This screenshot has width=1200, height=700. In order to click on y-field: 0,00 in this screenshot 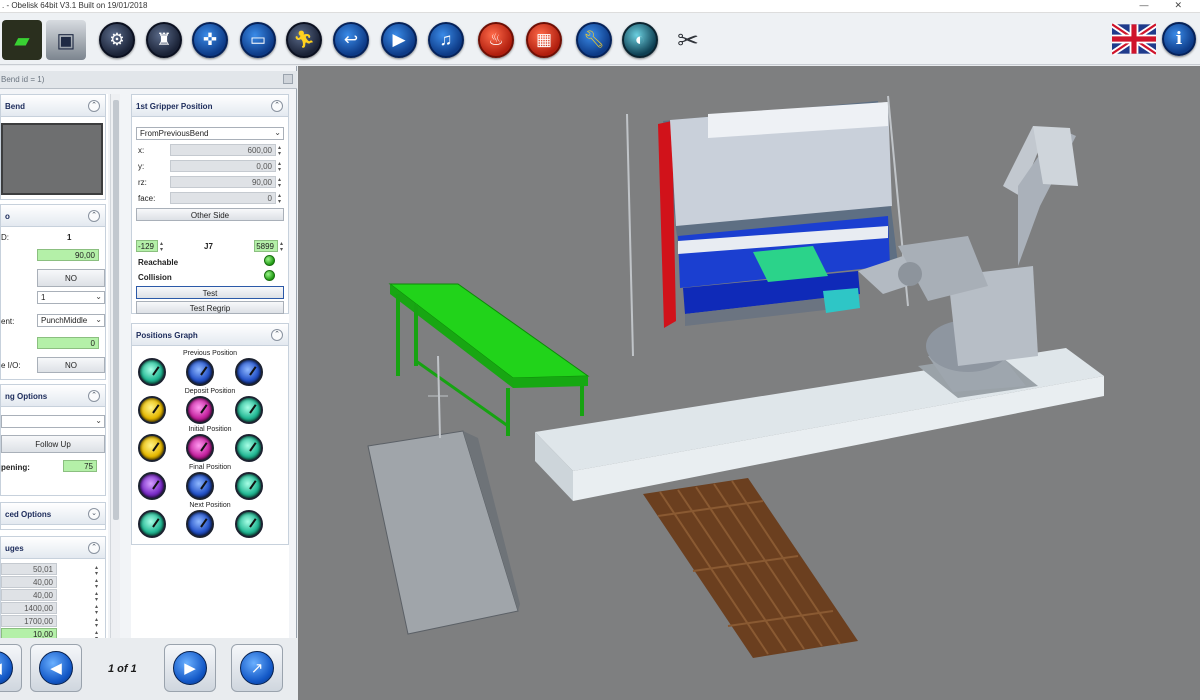, I will do `click(223, 166)`.